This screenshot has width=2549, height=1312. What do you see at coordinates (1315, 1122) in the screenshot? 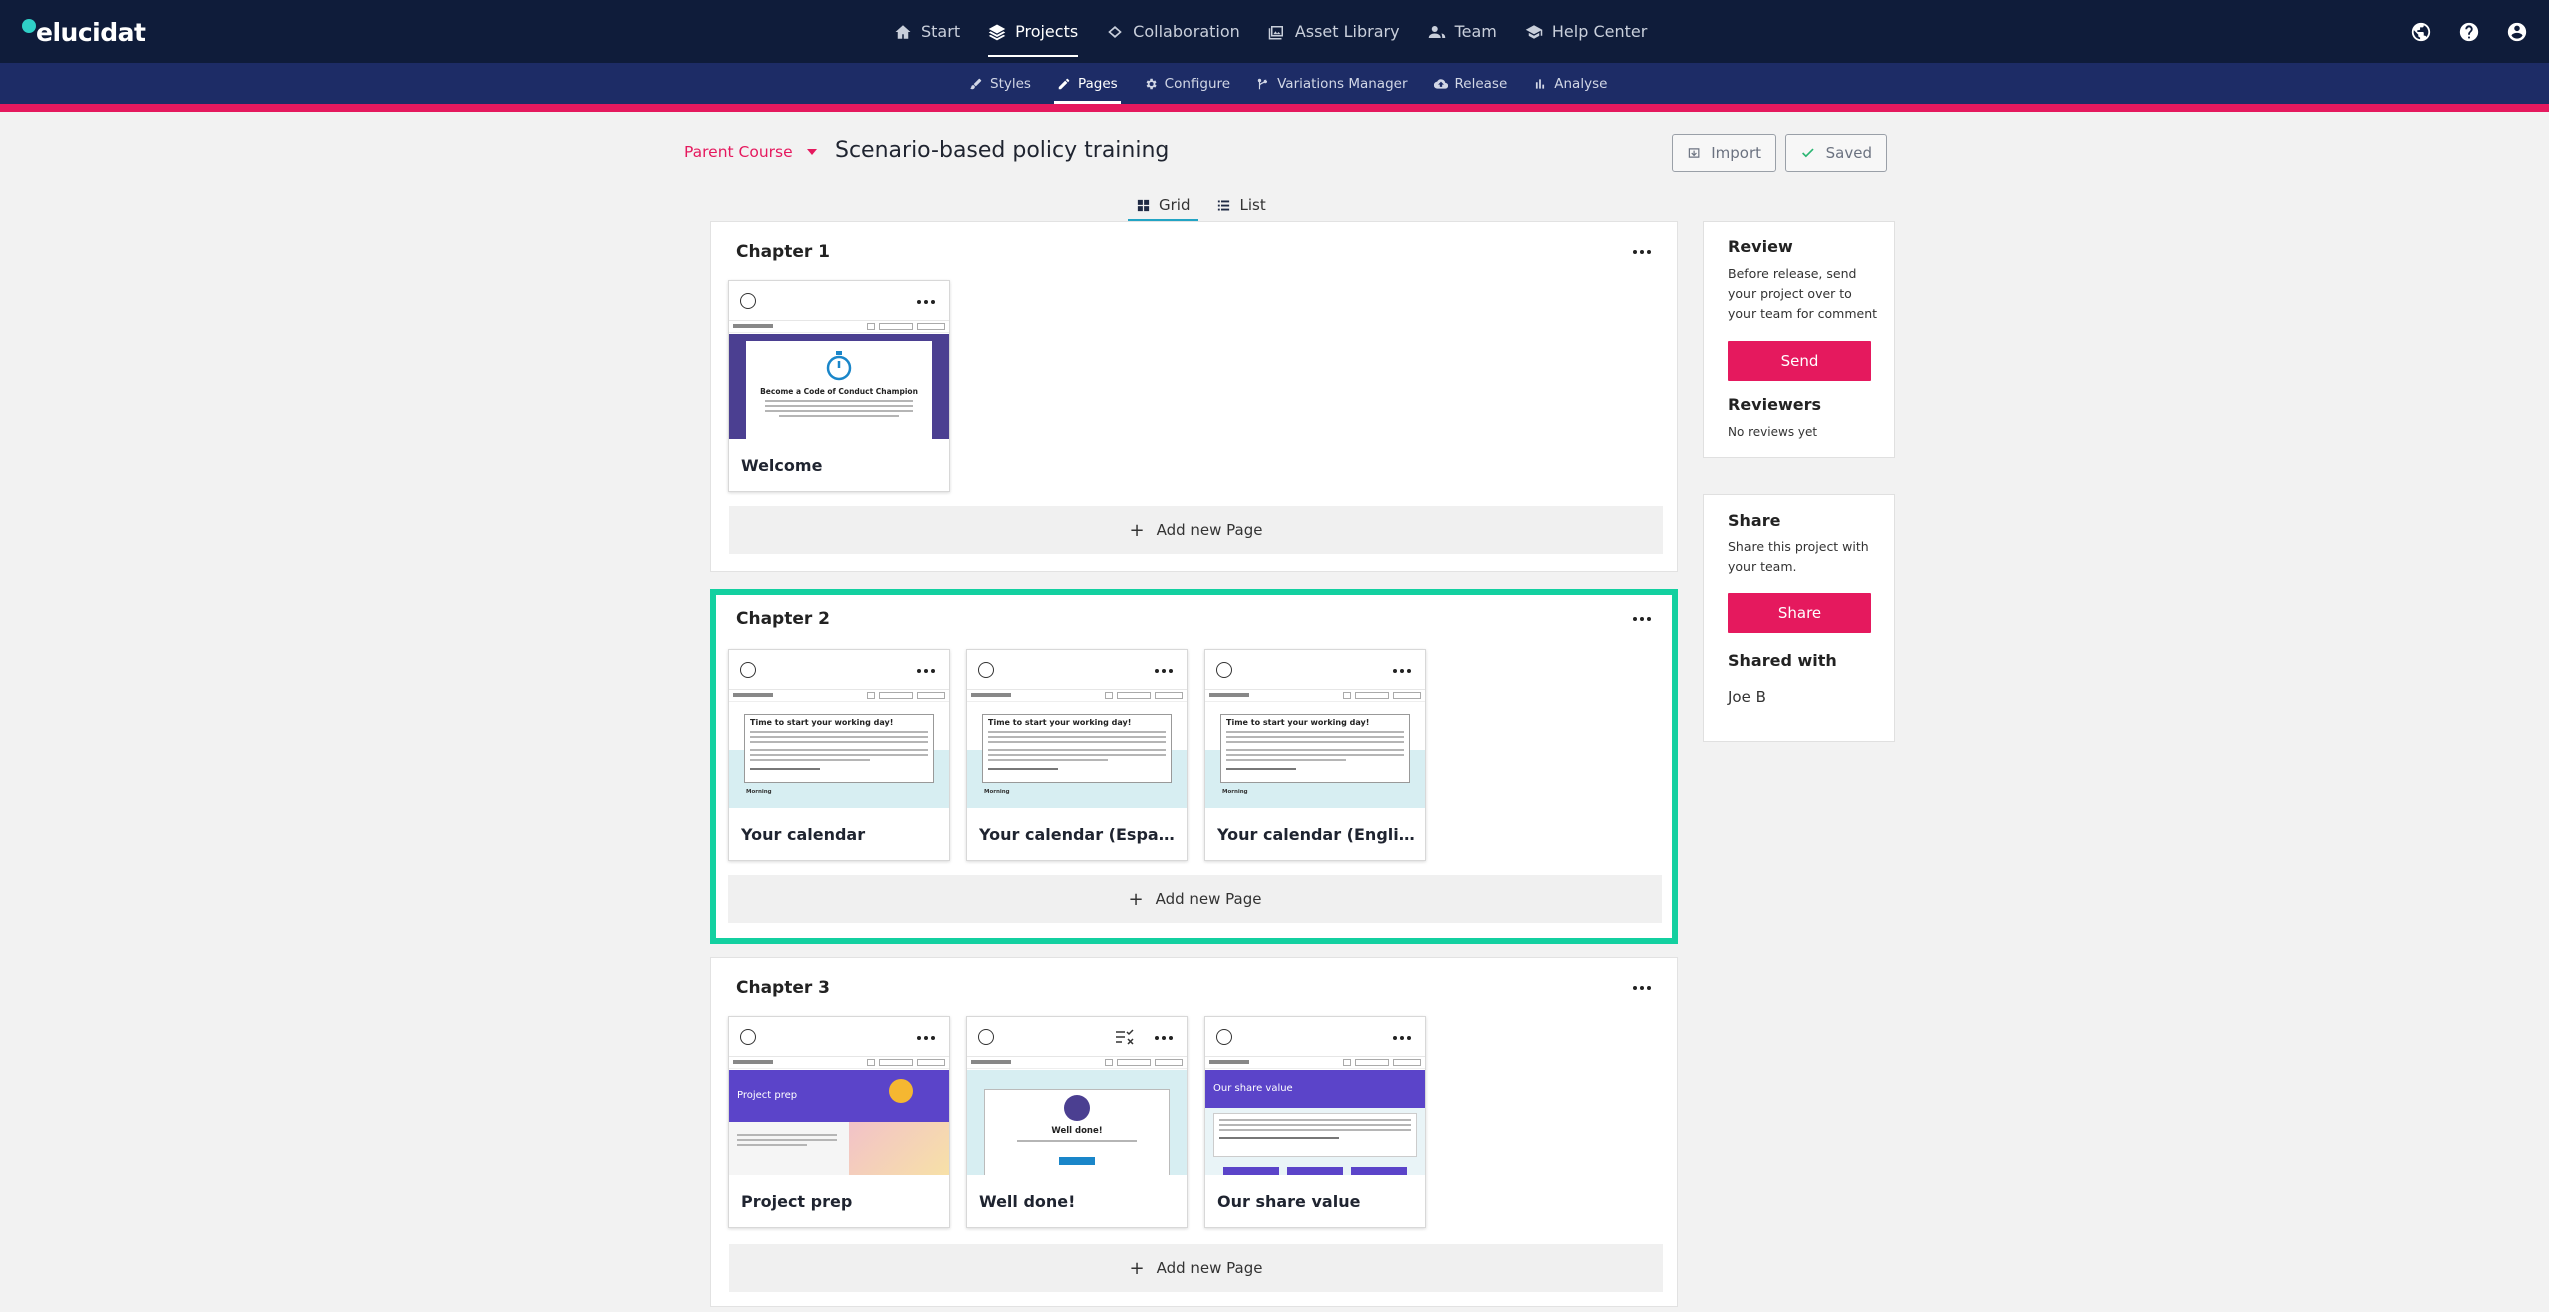
I see `page-card: Our share value Our share value` at bounding box center [1315, 1122].